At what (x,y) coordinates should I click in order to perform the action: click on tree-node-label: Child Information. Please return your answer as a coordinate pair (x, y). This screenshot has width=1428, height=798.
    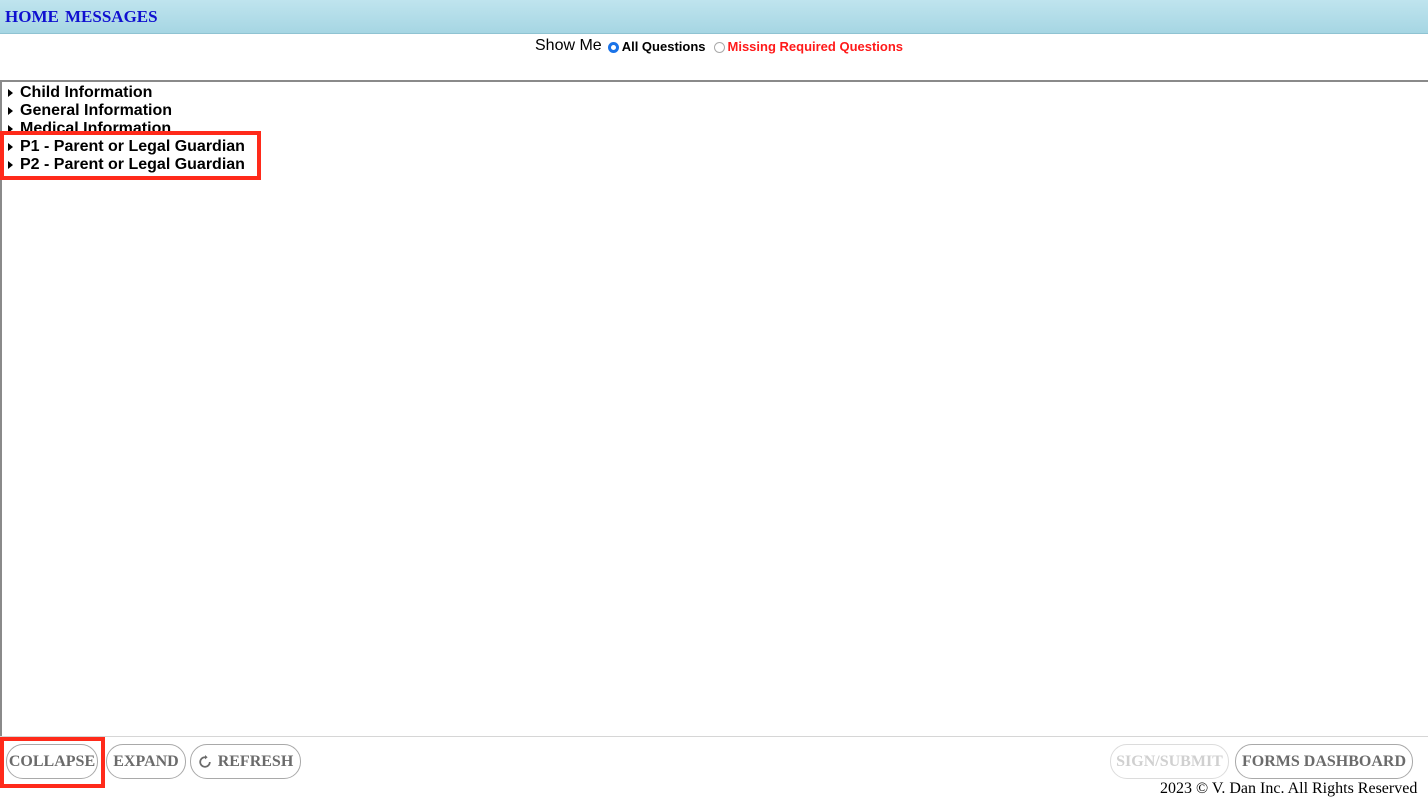
    Looking at the image, I should click on (86, 93).